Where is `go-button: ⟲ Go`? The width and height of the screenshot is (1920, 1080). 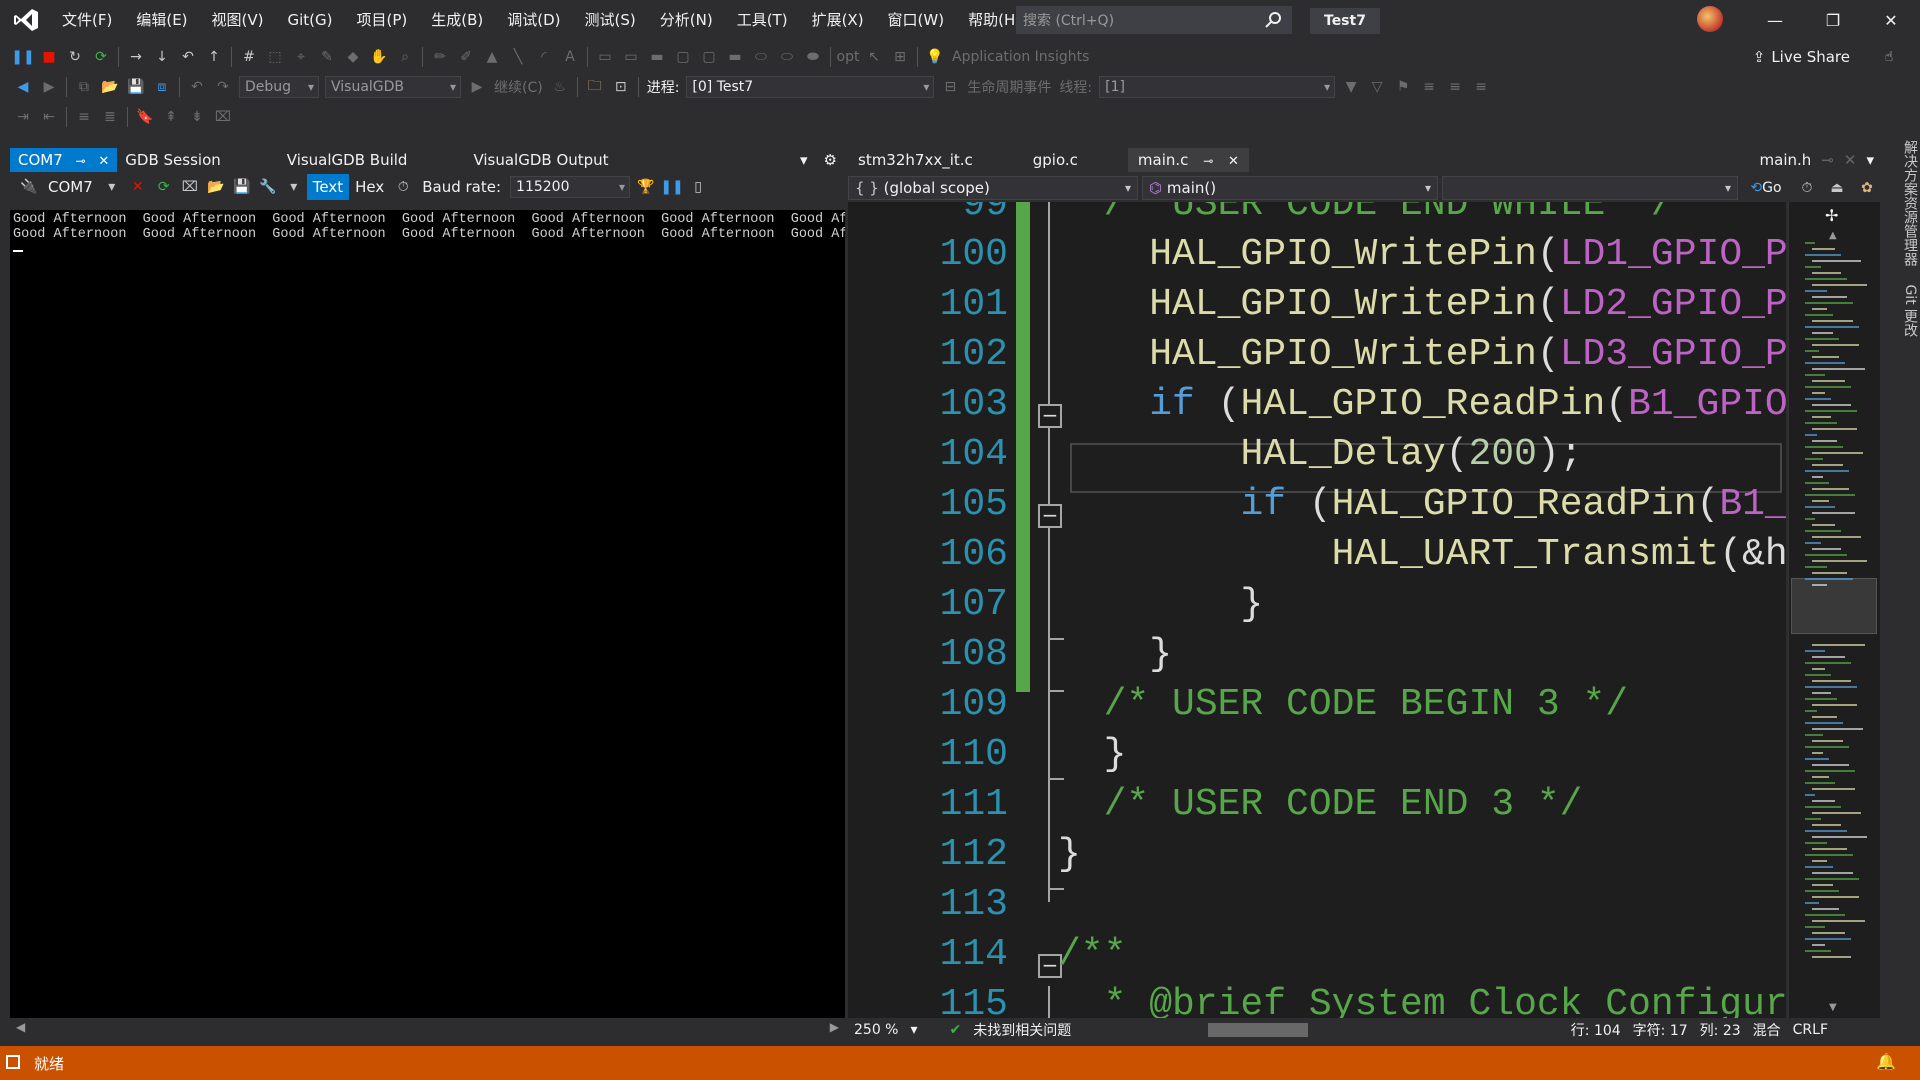 go-button: ⟲ Go is located at coordinates (1766, 188).